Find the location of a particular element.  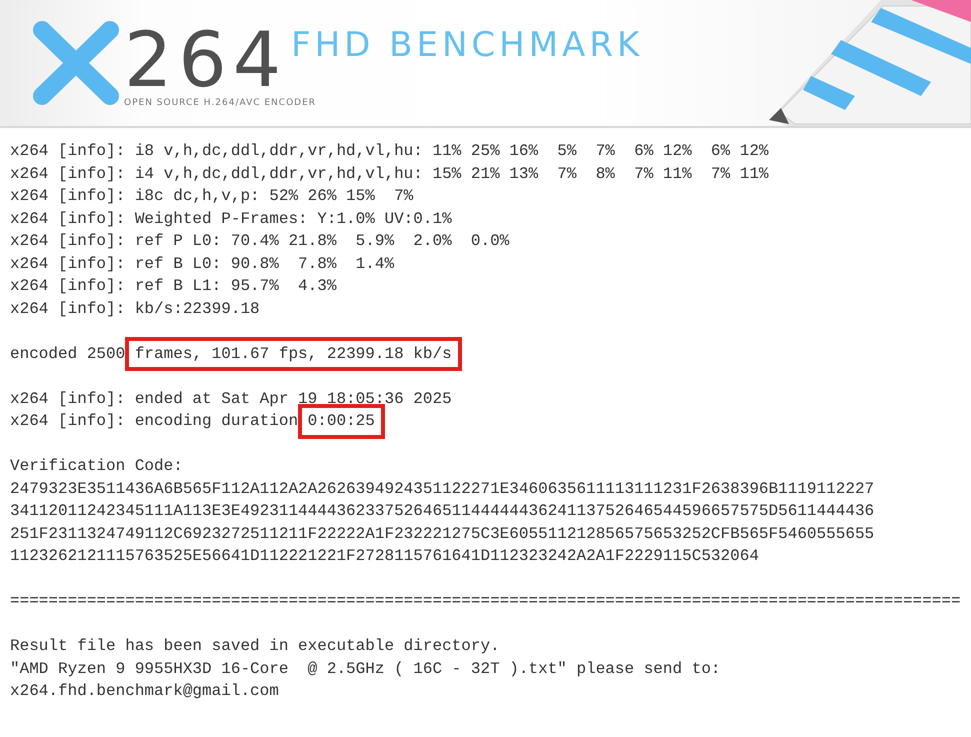

console-line: 1123262121115763525E56641D112221221F2728115761641D112323242A2A1F2229115C532064 is located at coordinates (384, 556).